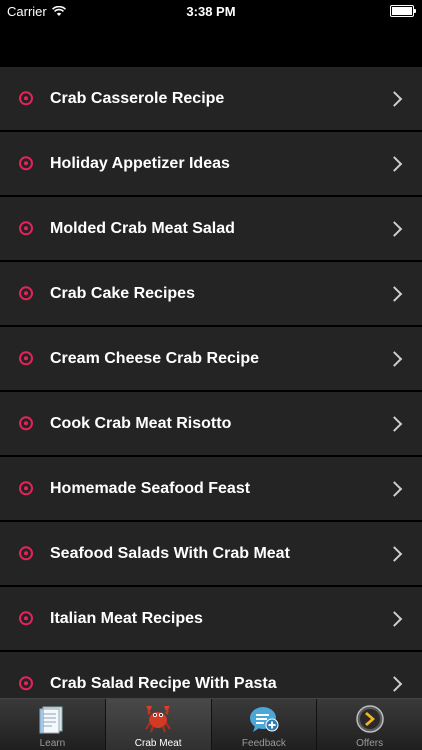  Describe the element at coordinates (158, 719) in the screenshot. I see `crab-icon` at that location.